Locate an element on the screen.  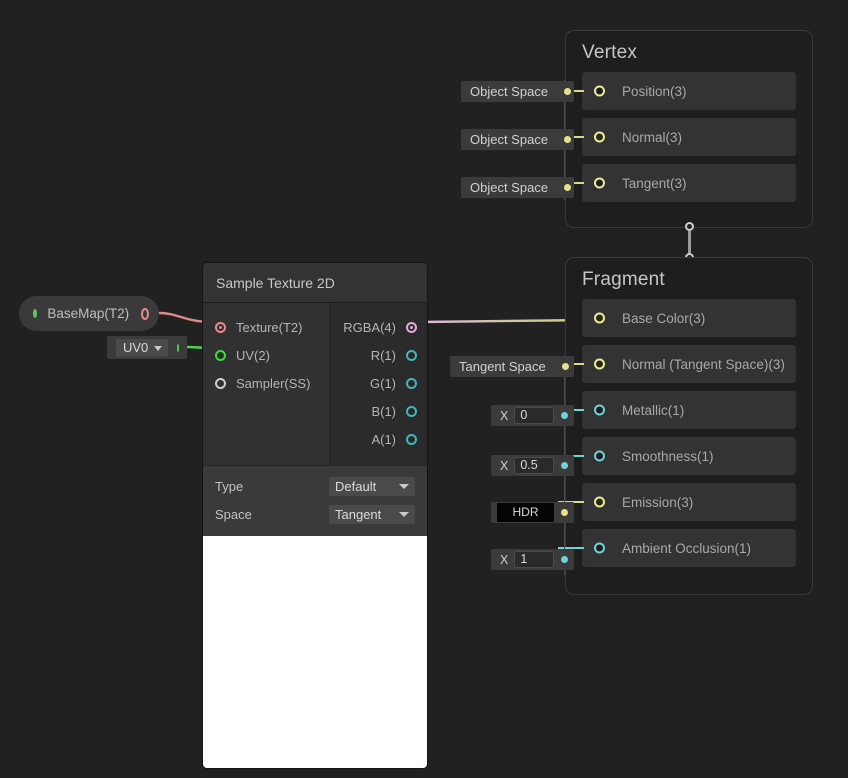
basemap-property-node: BaseMap(T2) is located at coordinates (89, 313).